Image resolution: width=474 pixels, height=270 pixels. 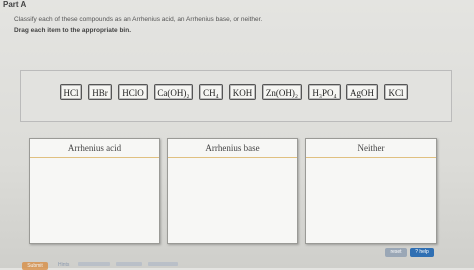 I want to click on bin-title-neither: Neither, so click(x=371, y=148).